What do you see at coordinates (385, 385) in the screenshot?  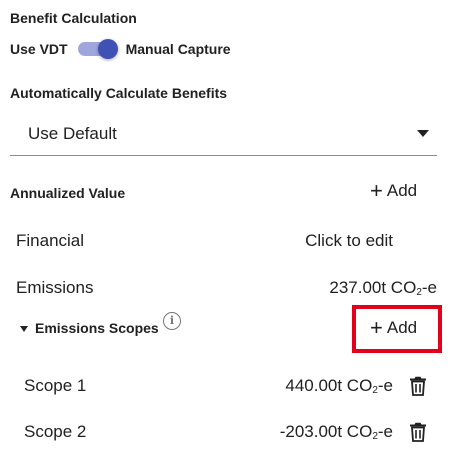 I see `scope-1-value-unit: -e` at bounding box center [385, 385].